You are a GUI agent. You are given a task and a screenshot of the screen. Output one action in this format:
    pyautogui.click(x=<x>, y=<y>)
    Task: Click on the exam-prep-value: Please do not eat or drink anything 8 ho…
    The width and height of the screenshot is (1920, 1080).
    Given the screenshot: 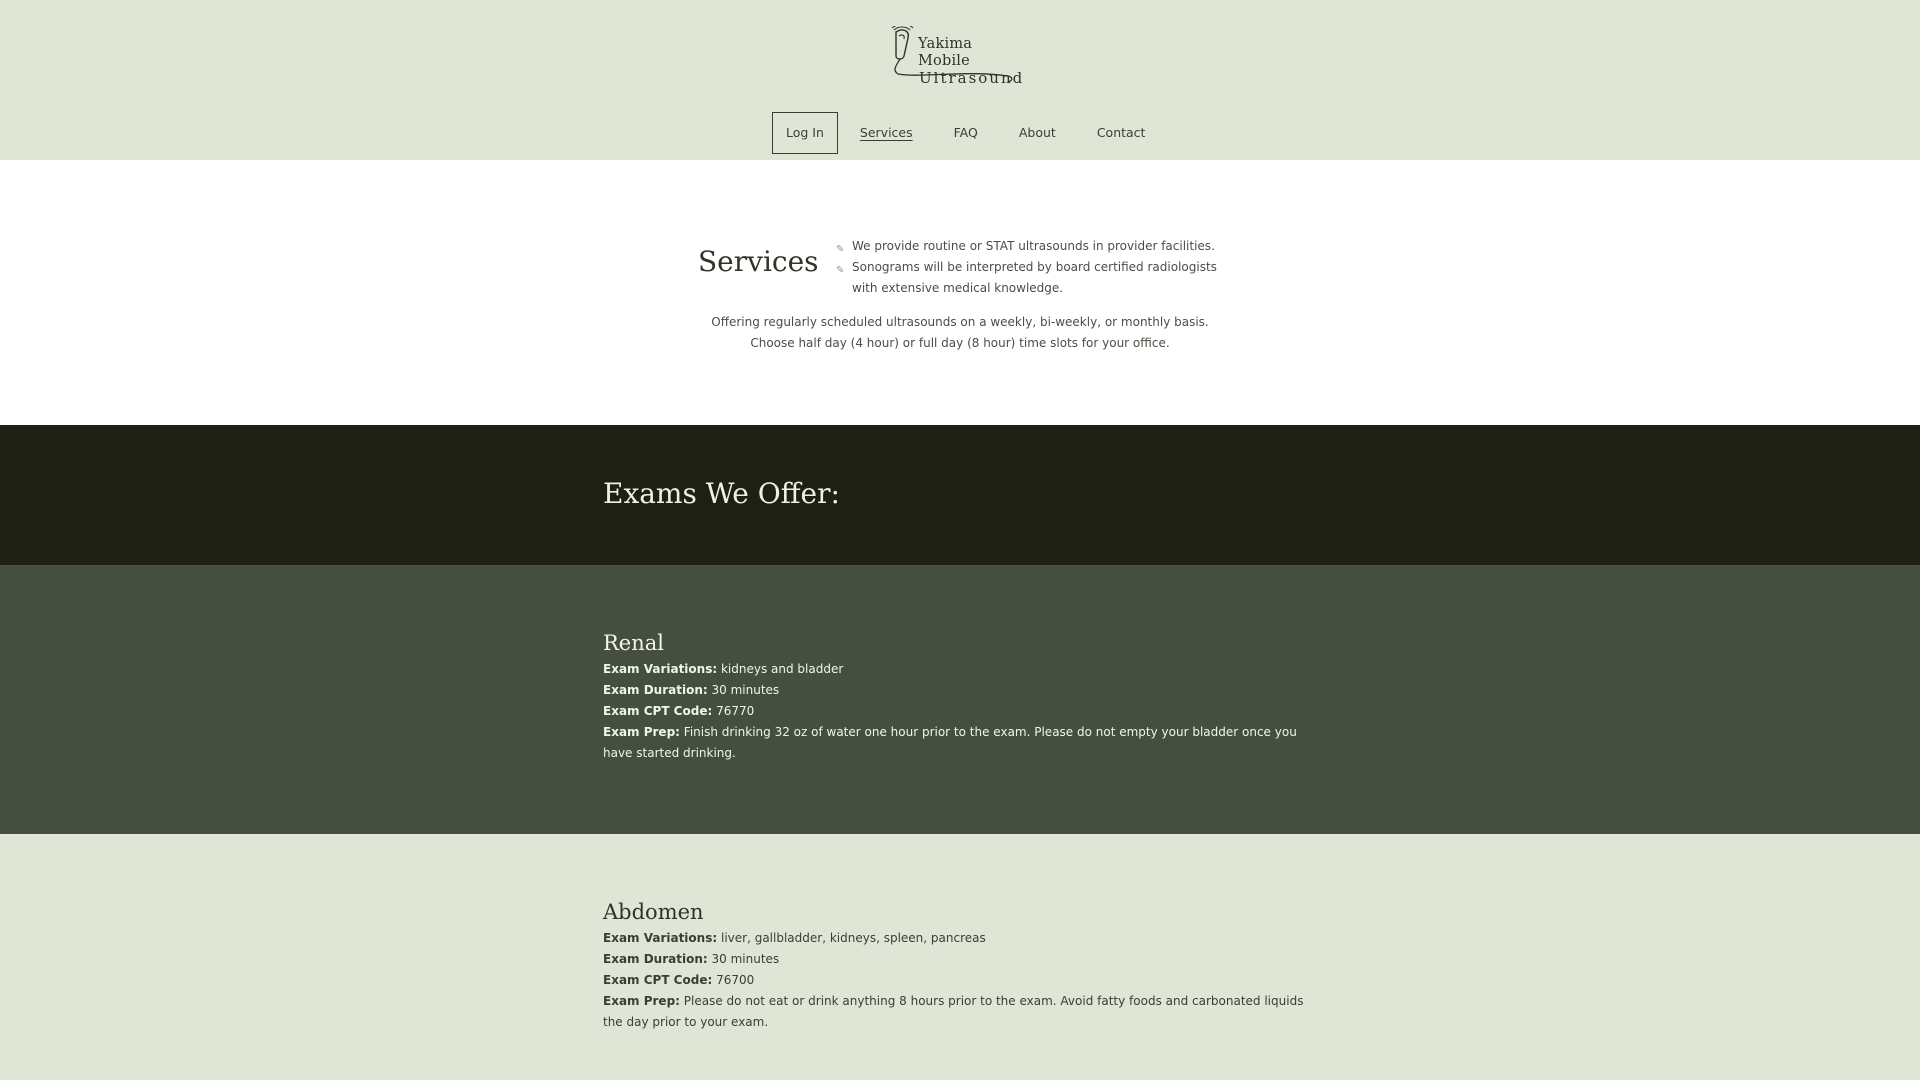 What is the action you would take?
    pyautogui.click(x=953, y=1011)
    